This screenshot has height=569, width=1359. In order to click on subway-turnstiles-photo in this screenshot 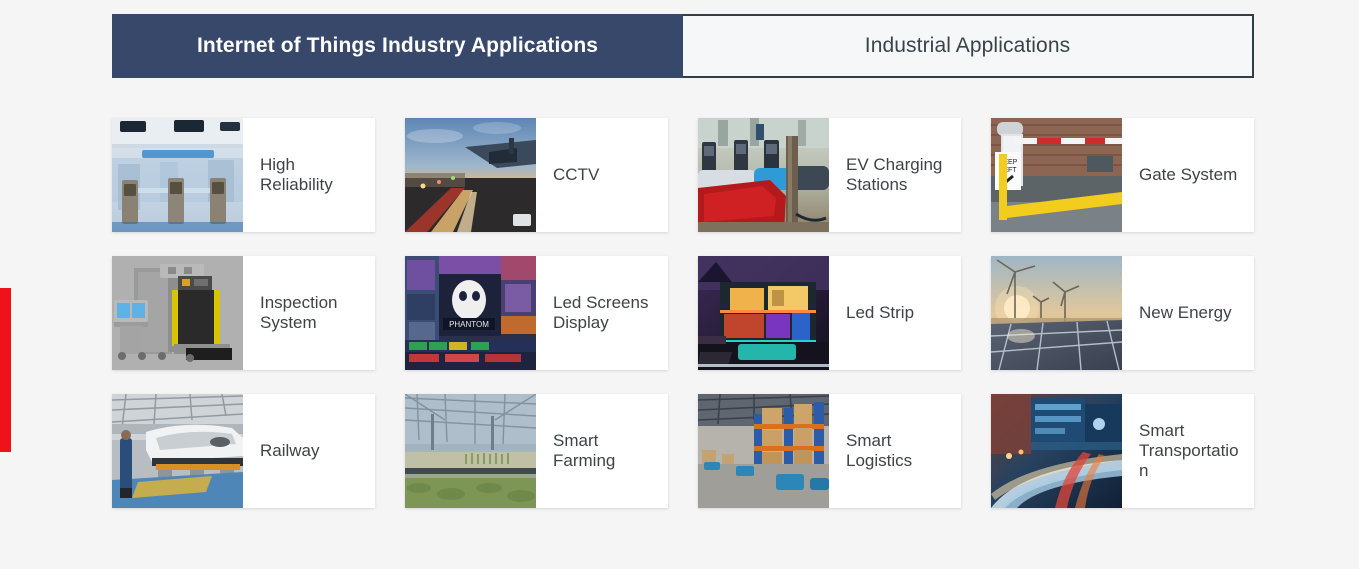, I will do `click(177, 175)`.